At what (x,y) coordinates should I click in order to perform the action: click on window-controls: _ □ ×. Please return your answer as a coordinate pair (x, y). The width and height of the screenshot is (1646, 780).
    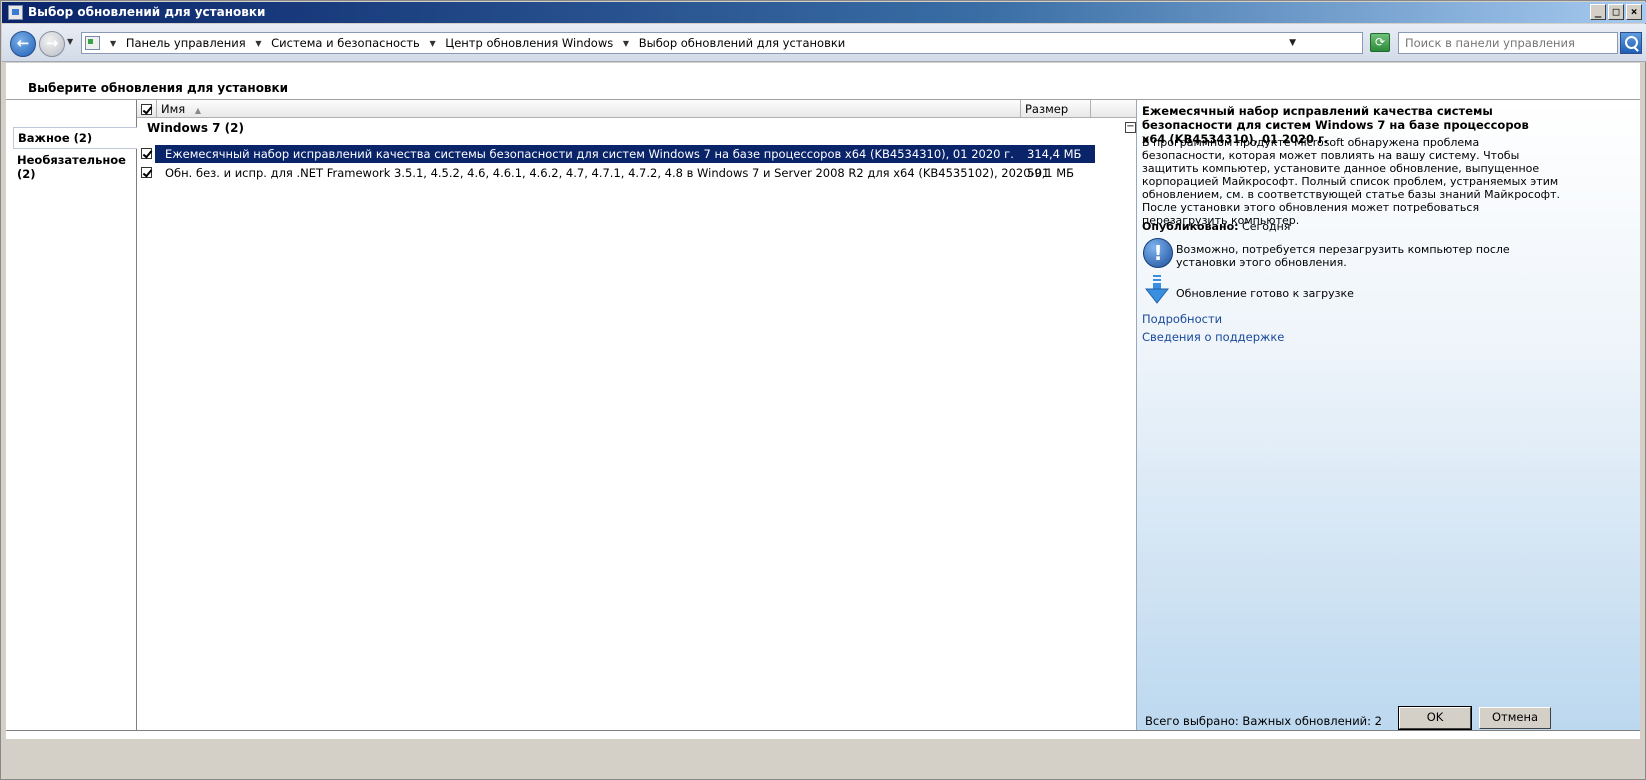
    Looking at the image, I should click on (1616, 12).